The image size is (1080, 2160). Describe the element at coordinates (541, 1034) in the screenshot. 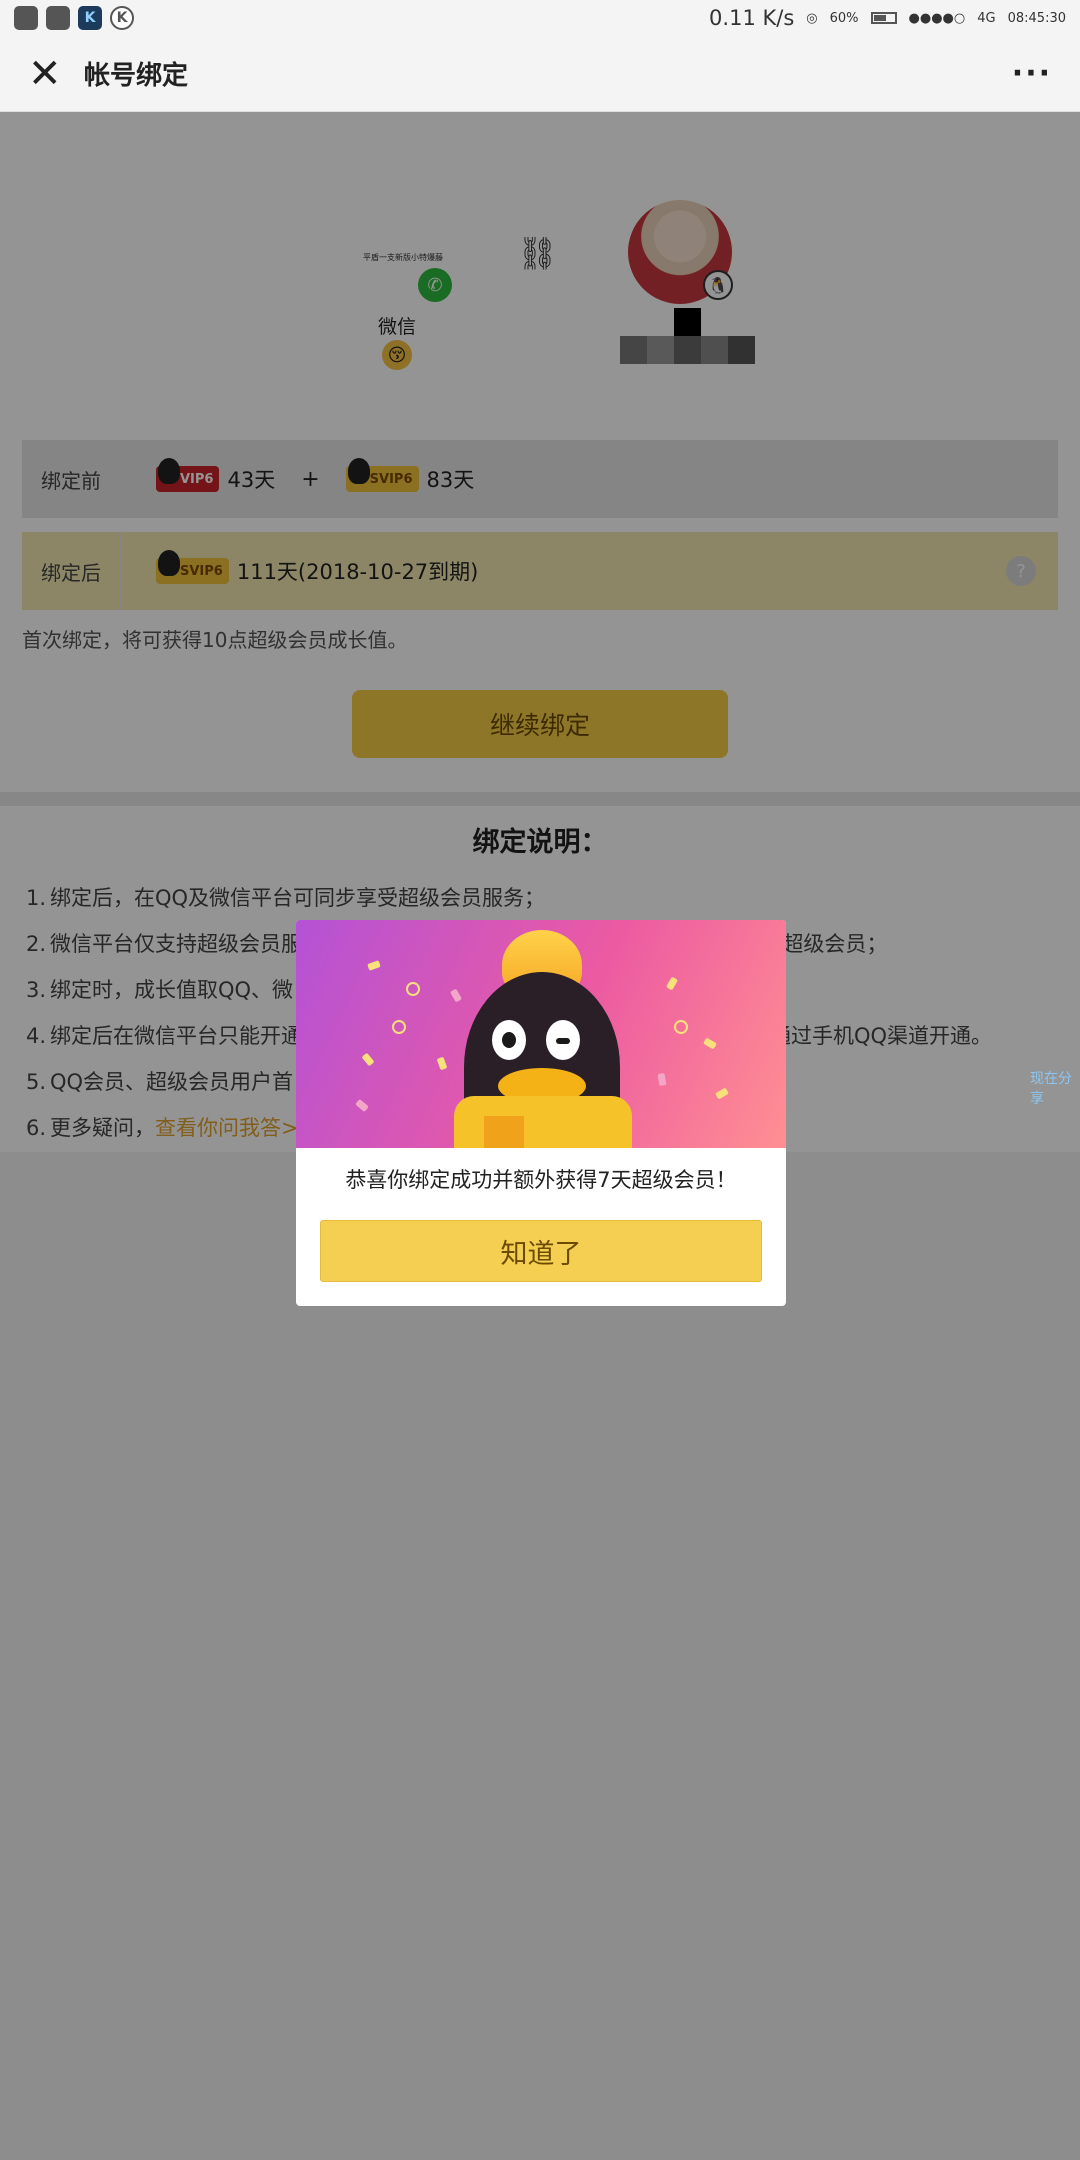

I see `qq-penguin-illustration` at that location.